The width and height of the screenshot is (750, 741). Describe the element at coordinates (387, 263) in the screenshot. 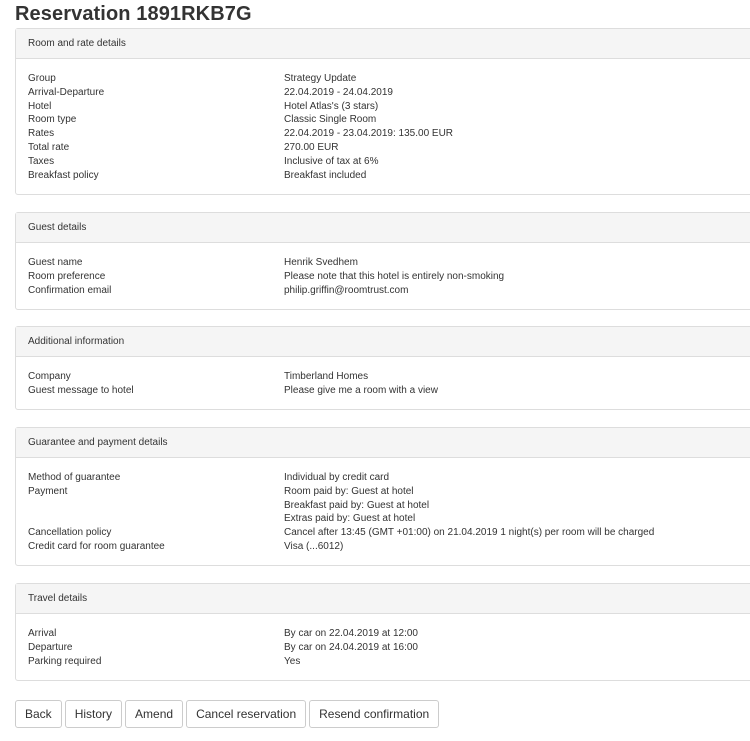

I see `detail-row: Guest name Henrik Svedhem` at that location.